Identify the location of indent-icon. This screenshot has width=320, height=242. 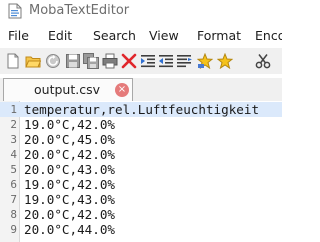
(148, 61).